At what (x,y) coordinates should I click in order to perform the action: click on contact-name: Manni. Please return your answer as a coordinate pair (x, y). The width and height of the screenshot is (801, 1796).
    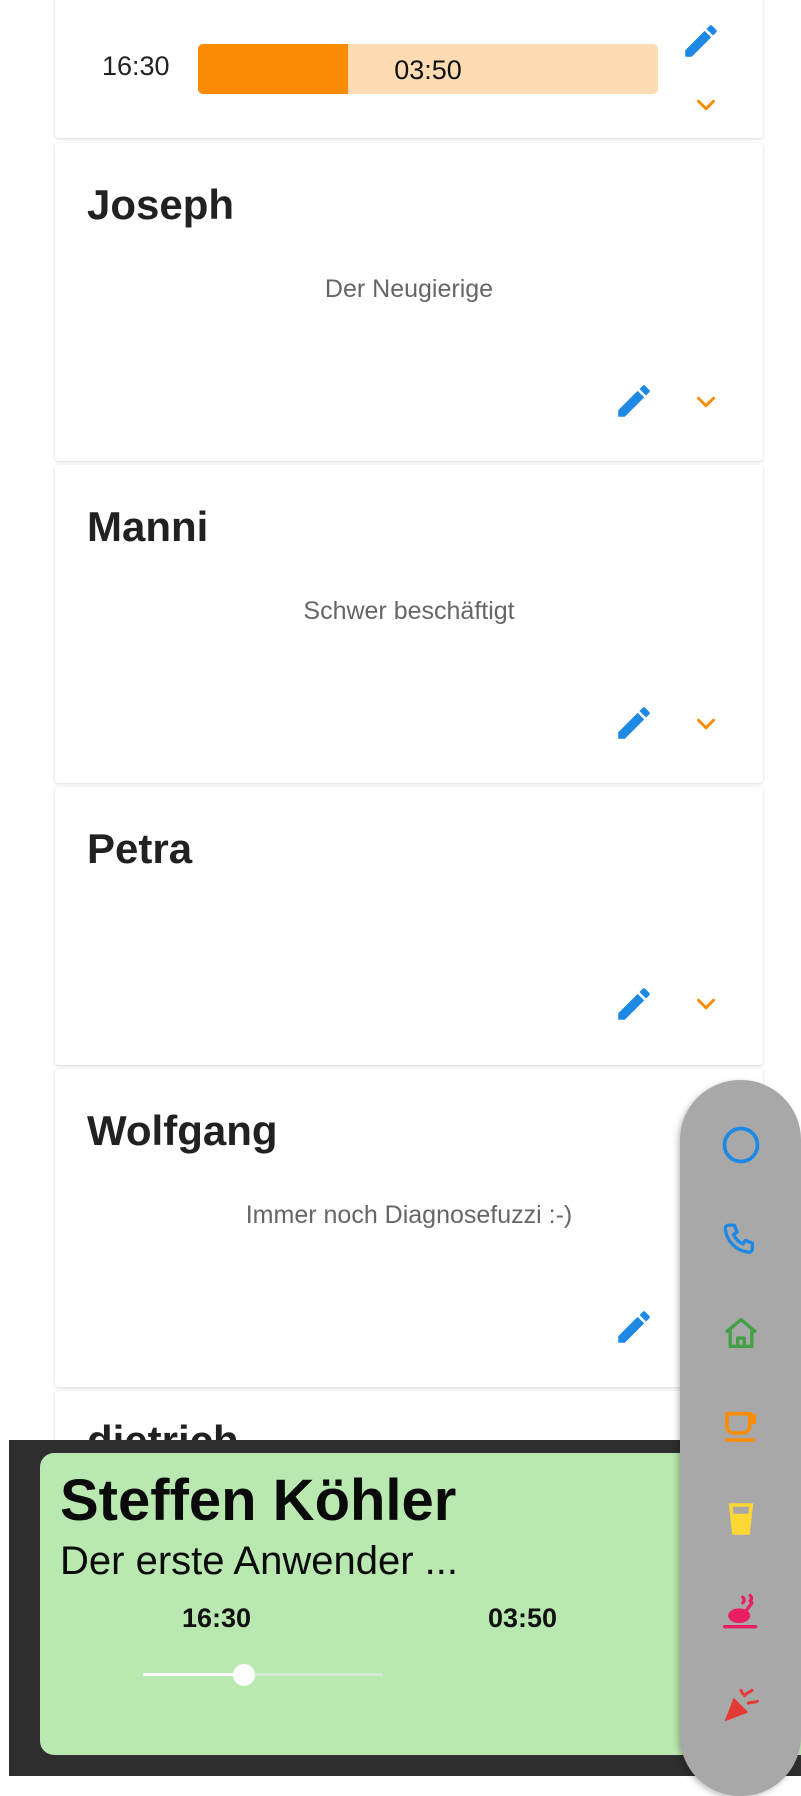
    Looking at the image, I should click on (148, 526).